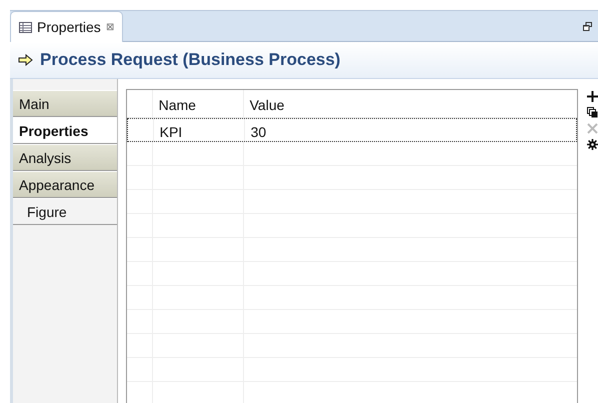 The height and width of the screenshot is (403, 598). Describe the element at coordinates (198, 103) in the screenshot. I see `column-header: Name` at that location.